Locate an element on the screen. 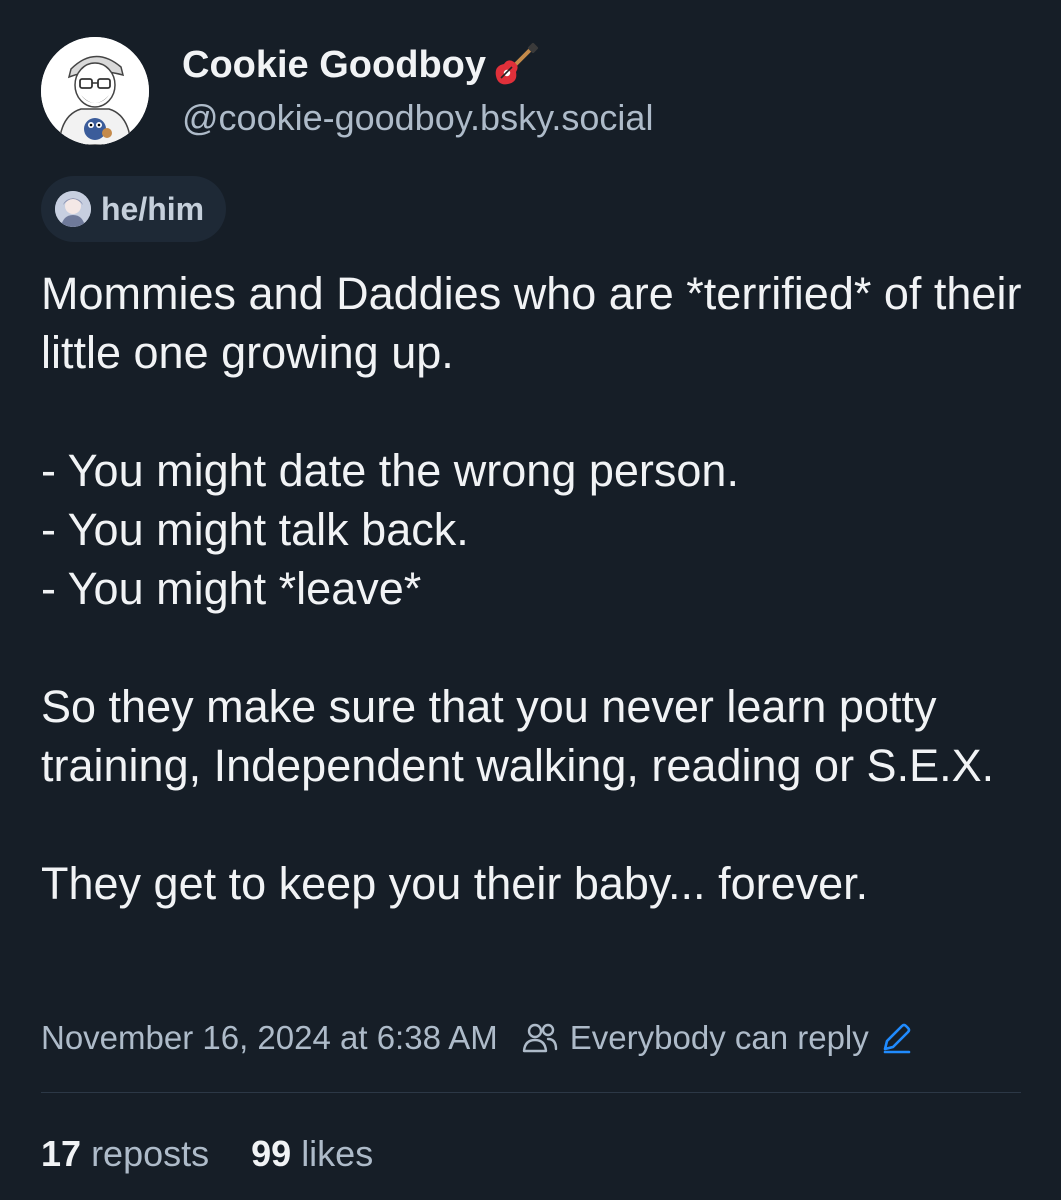 Image resolution: width=1061 pixels, height=1200 pixels. post-line: - You might *leave* is located at coordinates (231, 588).